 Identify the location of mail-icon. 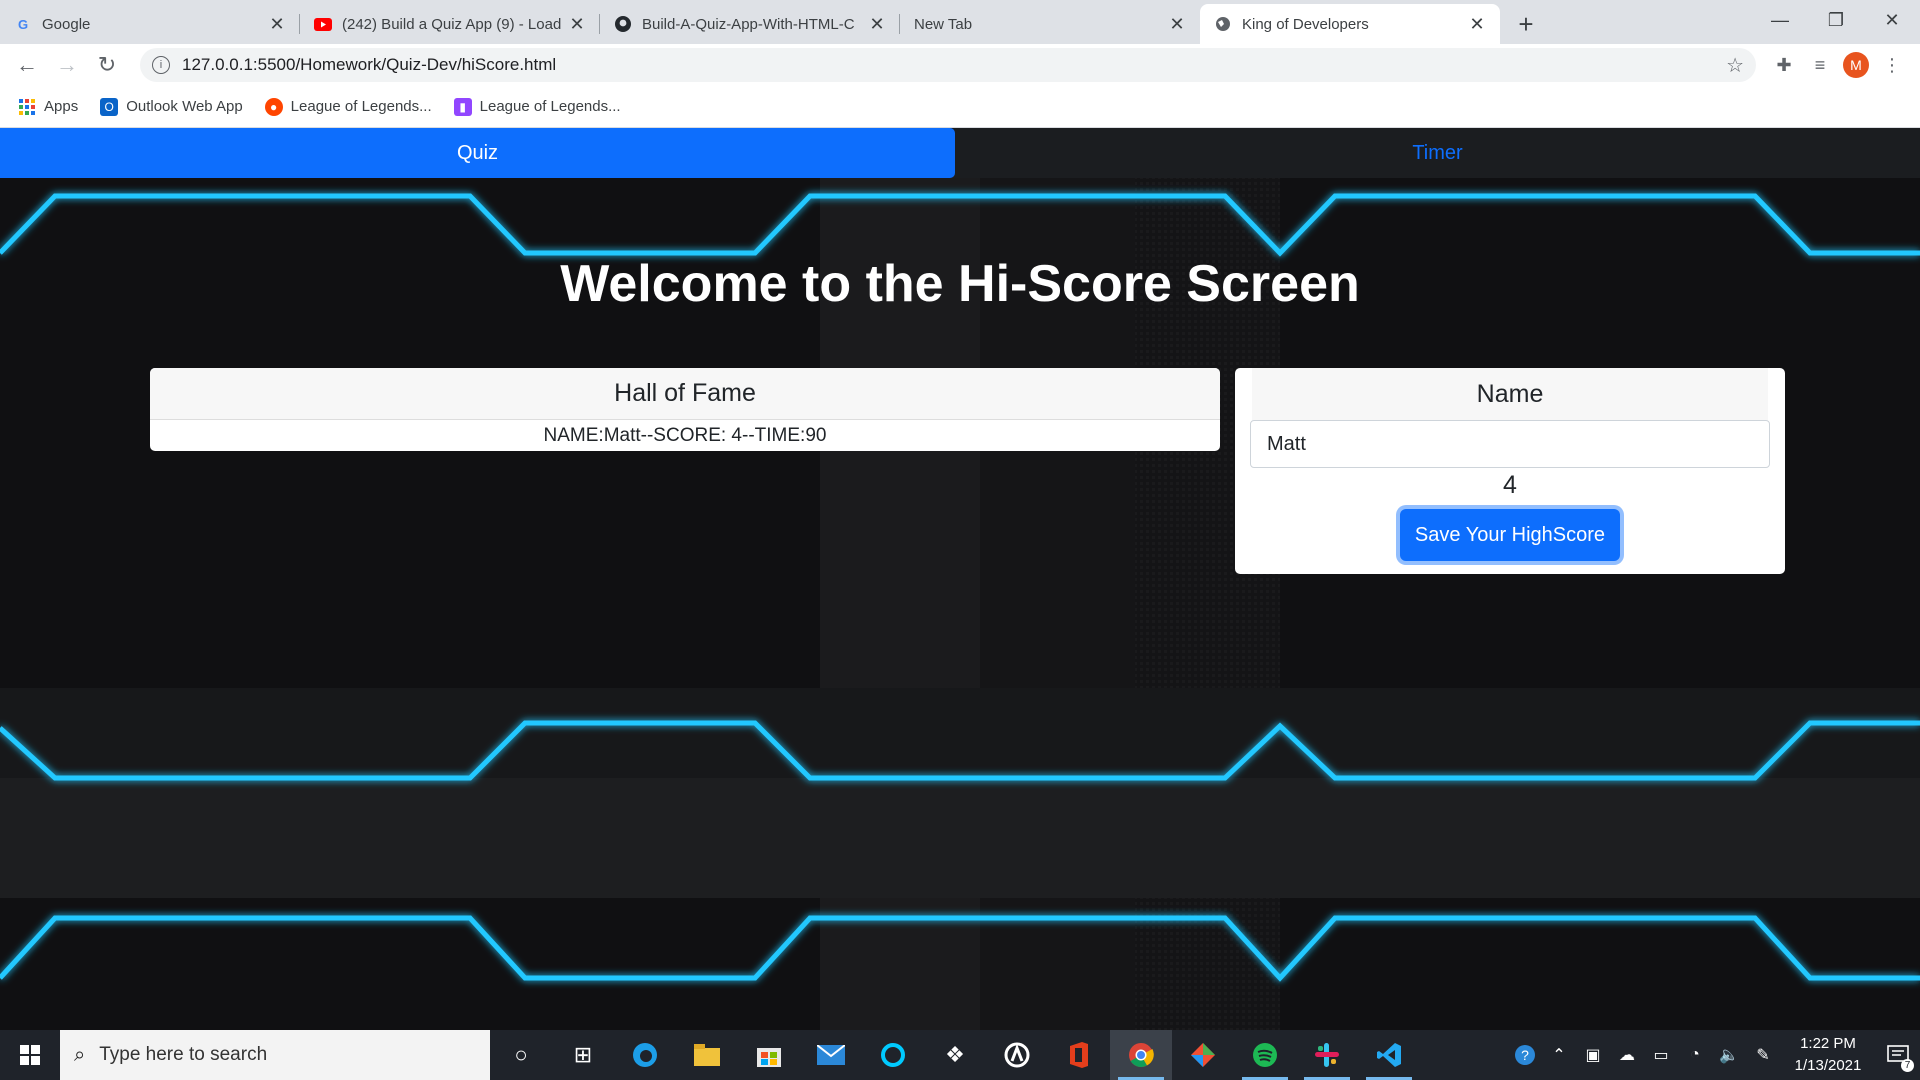
(831, 1055).